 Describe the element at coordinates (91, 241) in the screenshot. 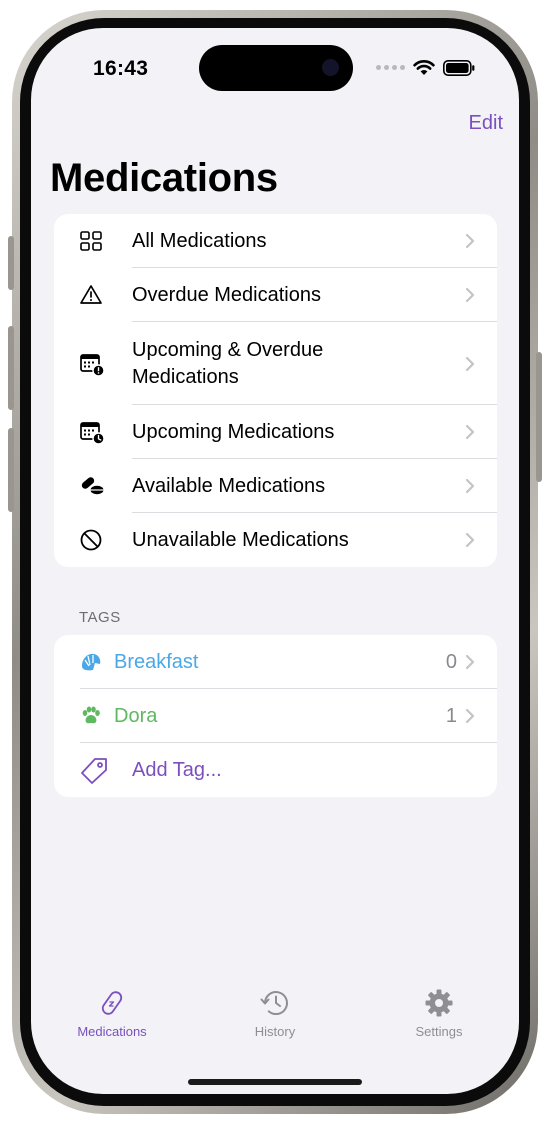

I see `grid-icon` at that location.